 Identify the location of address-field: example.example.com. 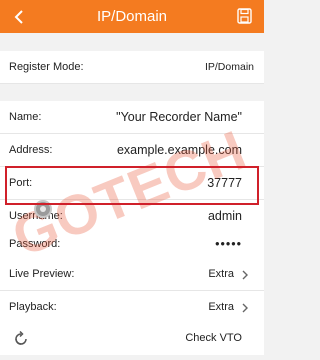
(179, 150).